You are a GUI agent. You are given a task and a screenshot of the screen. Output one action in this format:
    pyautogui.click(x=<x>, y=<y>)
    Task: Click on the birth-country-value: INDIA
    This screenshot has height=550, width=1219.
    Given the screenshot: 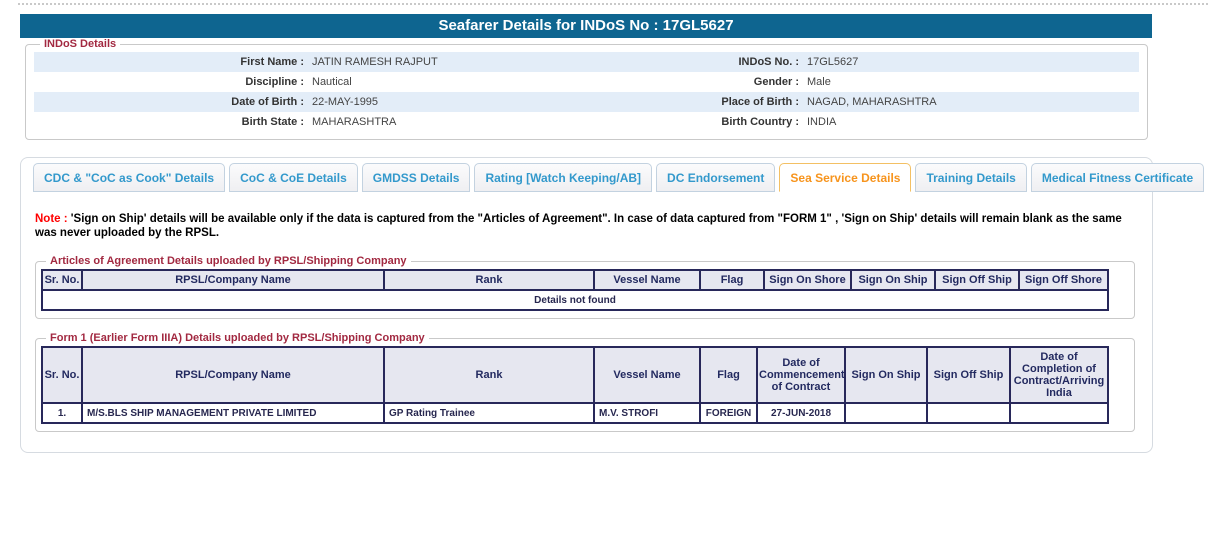 What is the action you would take?
    pyautogui.click(x=822, y=122)
    